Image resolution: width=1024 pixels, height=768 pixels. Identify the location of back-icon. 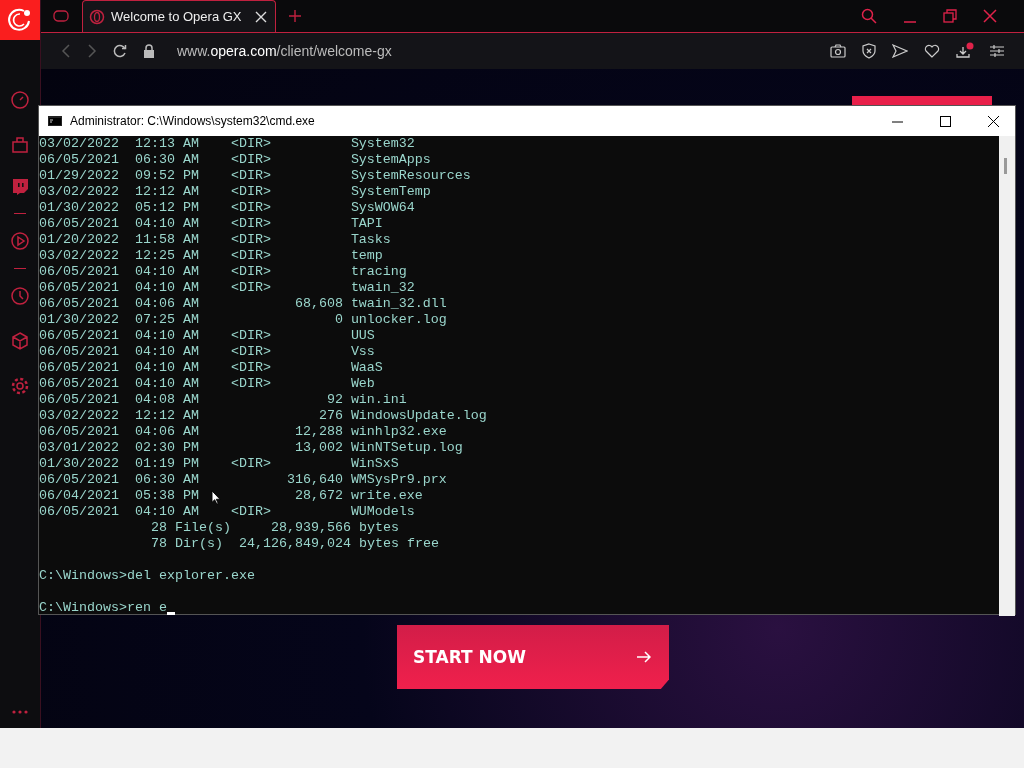
(66, 51).